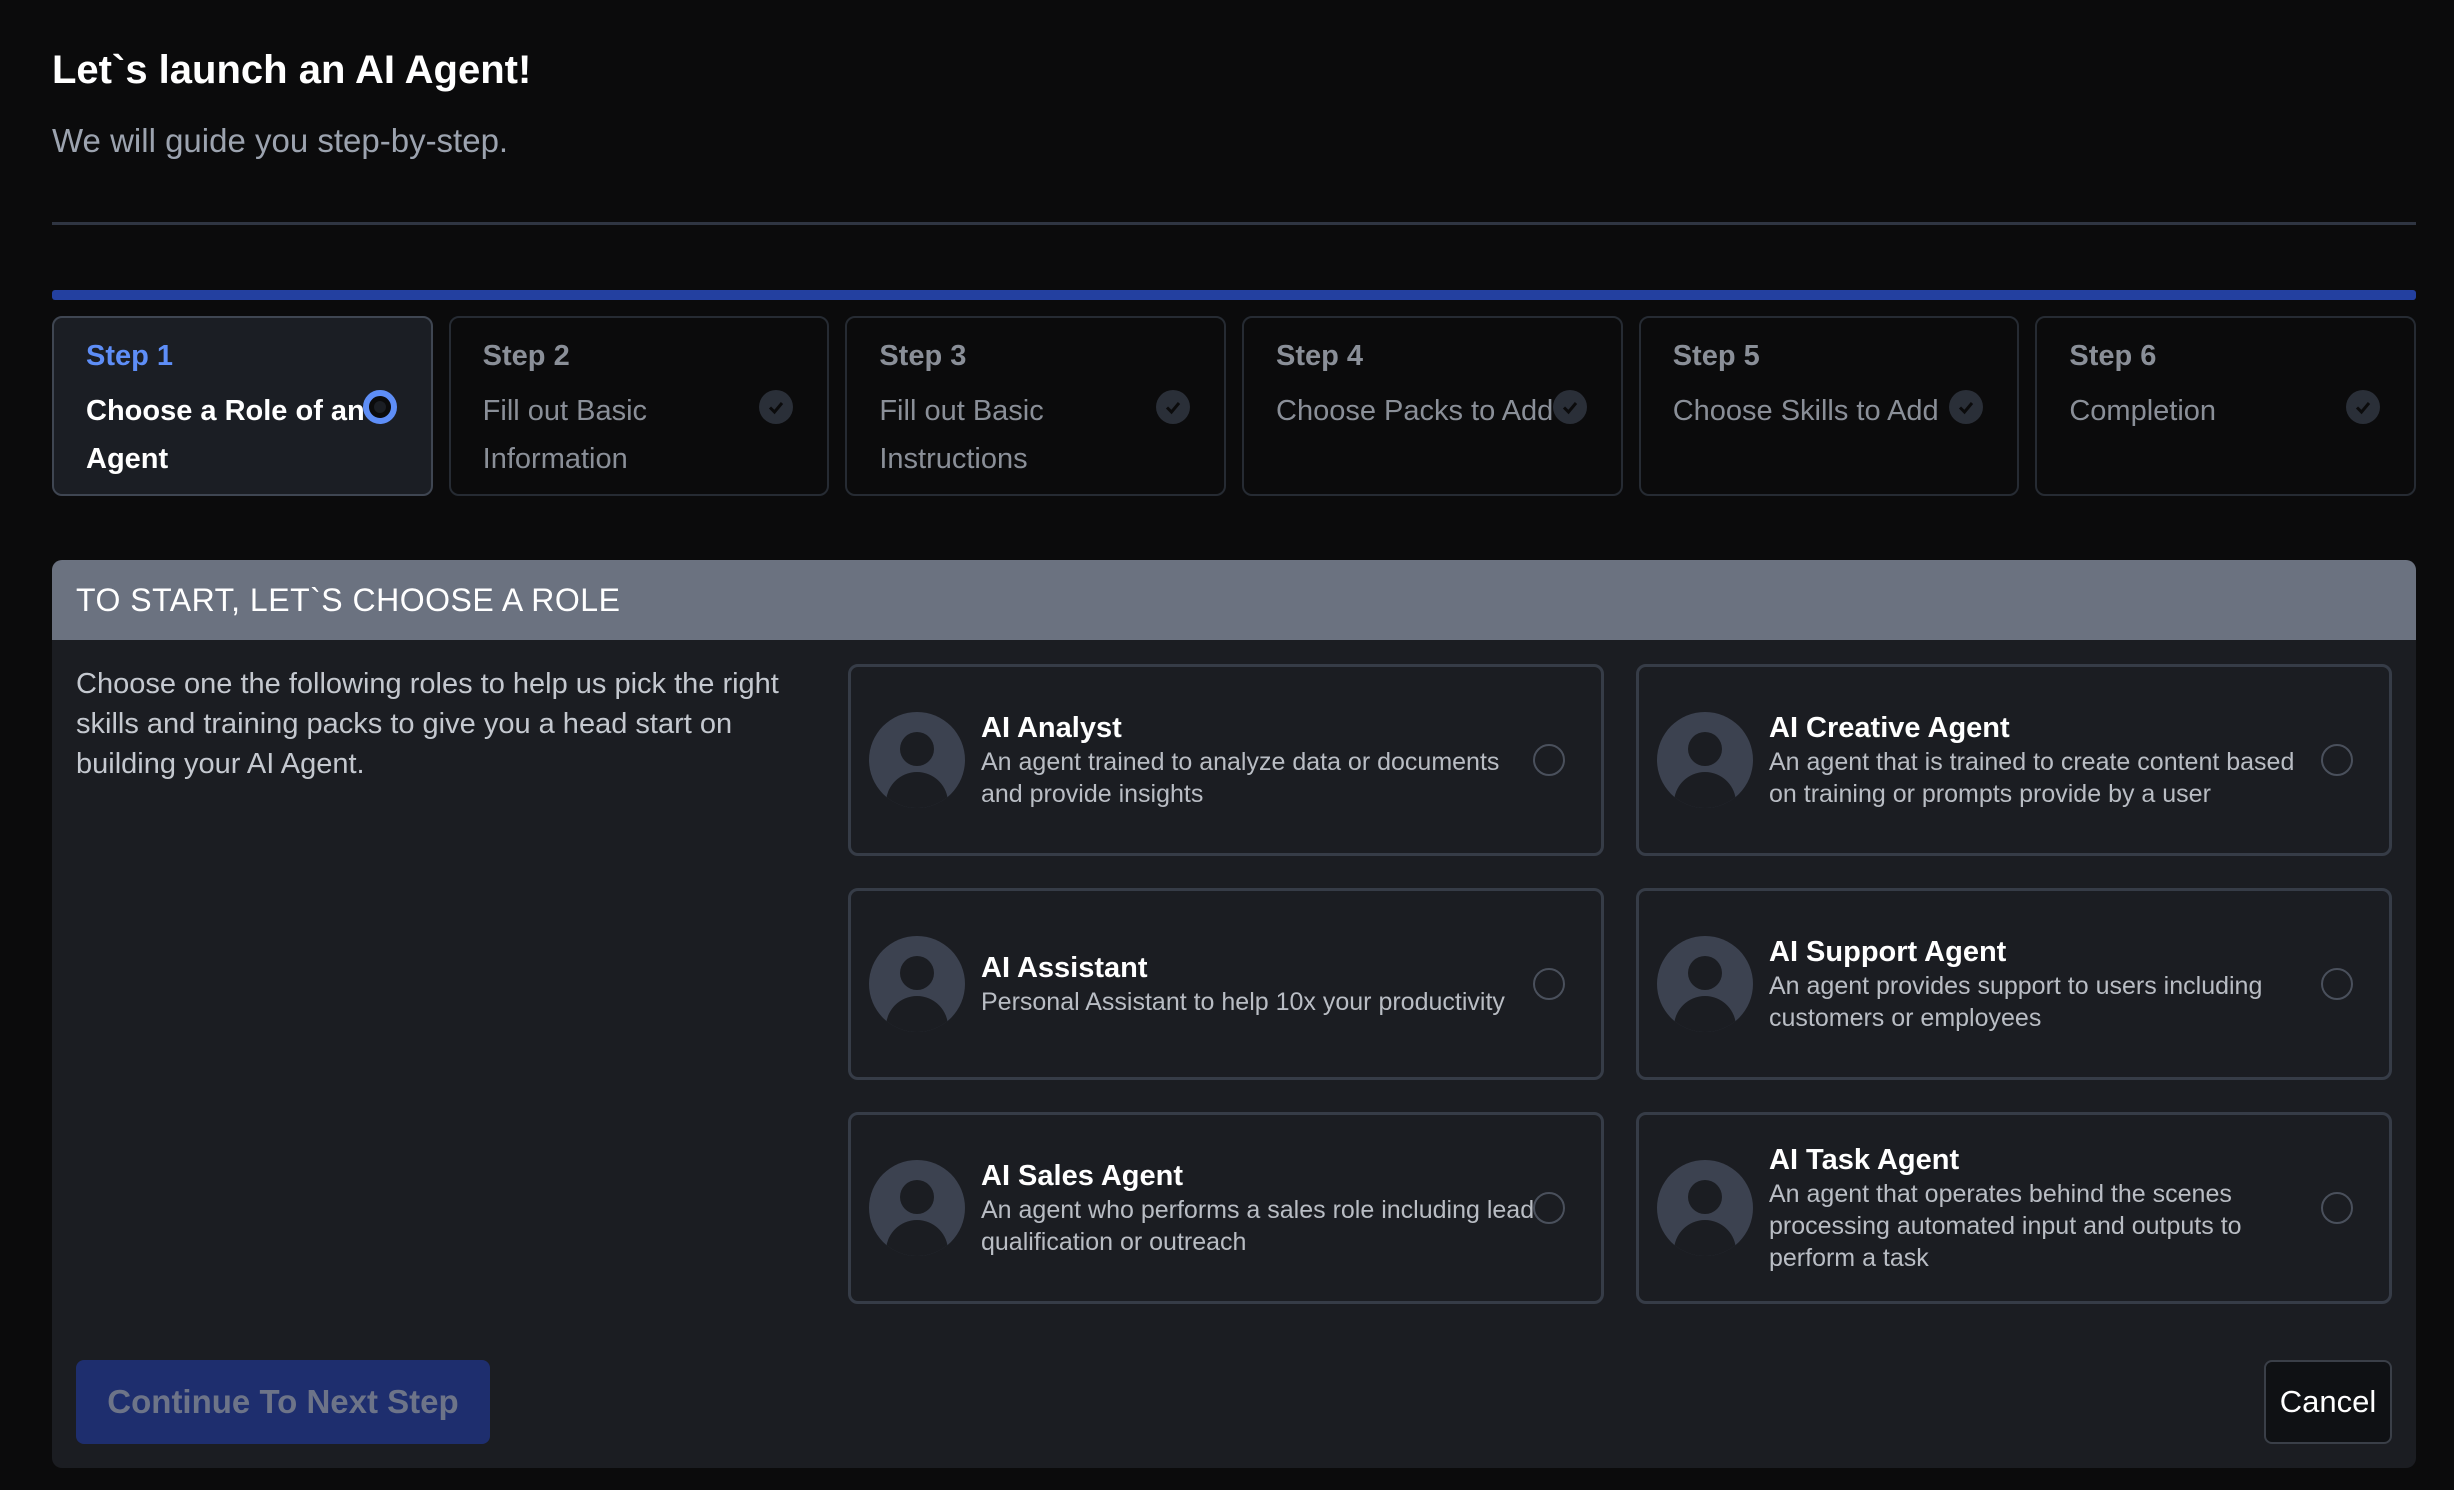 Image resolution: width=2454 pixels, height=1490 pixels. Describe the element at coordinates (1051, 728) in the screenshot. I see `role-title: AI Analyst` at that location.